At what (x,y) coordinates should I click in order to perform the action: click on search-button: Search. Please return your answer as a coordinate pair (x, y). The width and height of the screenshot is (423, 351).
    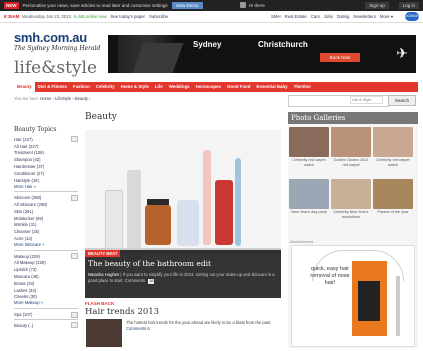
    Looking at the image, I should click on (402, 100).